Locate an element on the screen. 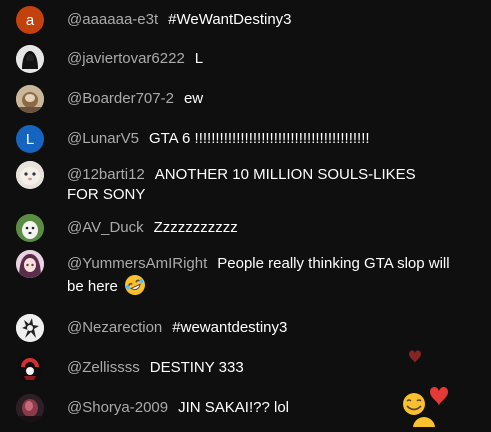  avatar: a is located at coordinates (30, 20).